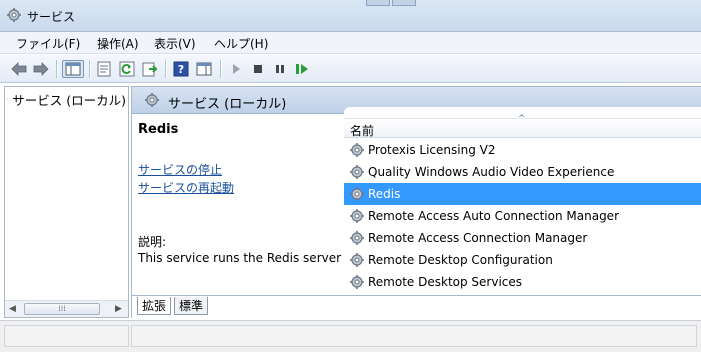  What do you see at coordinates (191, 306) in the screenshot?
I see `tab-standard: 標準` at bounding box center [191, 306].